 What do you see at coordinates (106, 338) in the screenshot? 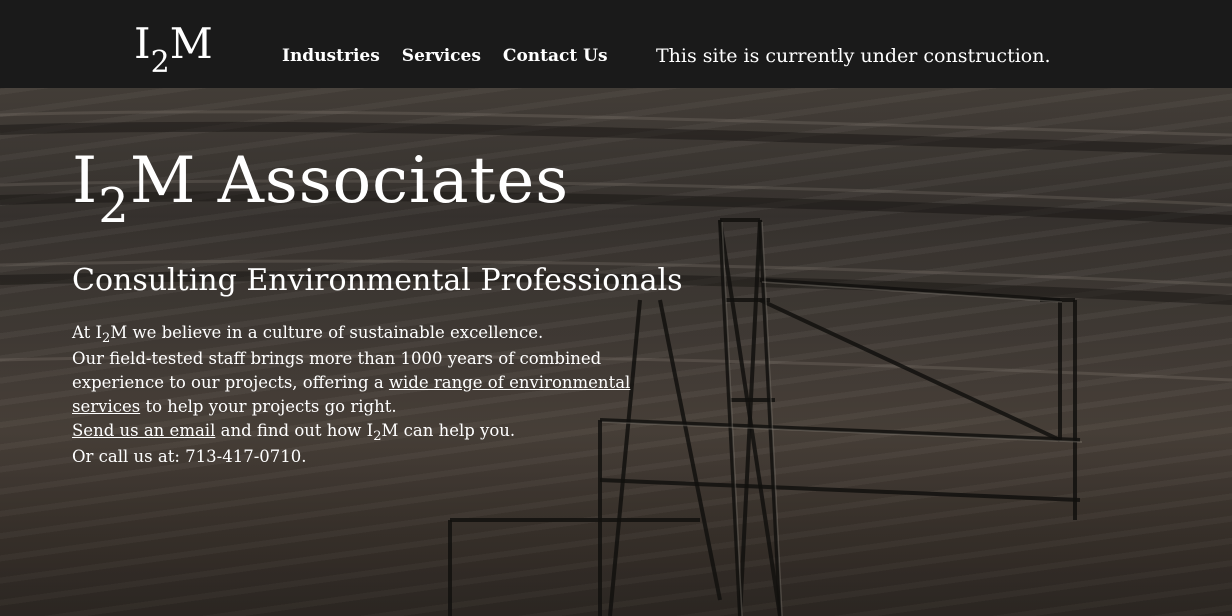
I see `intro-line1-subscript: 2` at bounding box center [106, 338].